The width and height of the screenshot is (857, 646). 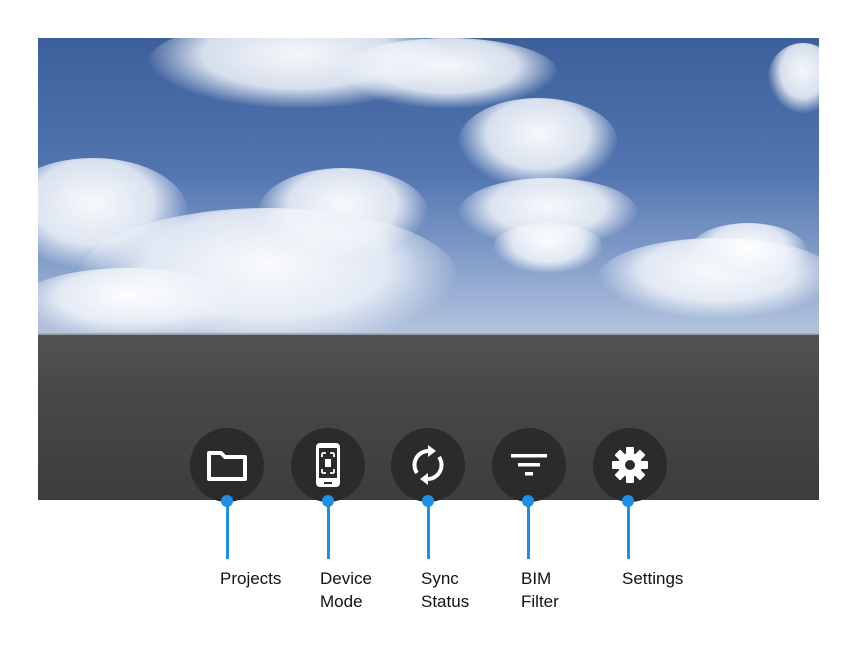 What do you see at coordinates (528, 530) in the screenshot?
I see `bim-filter-callout-line` at bounding box center [528, 530].